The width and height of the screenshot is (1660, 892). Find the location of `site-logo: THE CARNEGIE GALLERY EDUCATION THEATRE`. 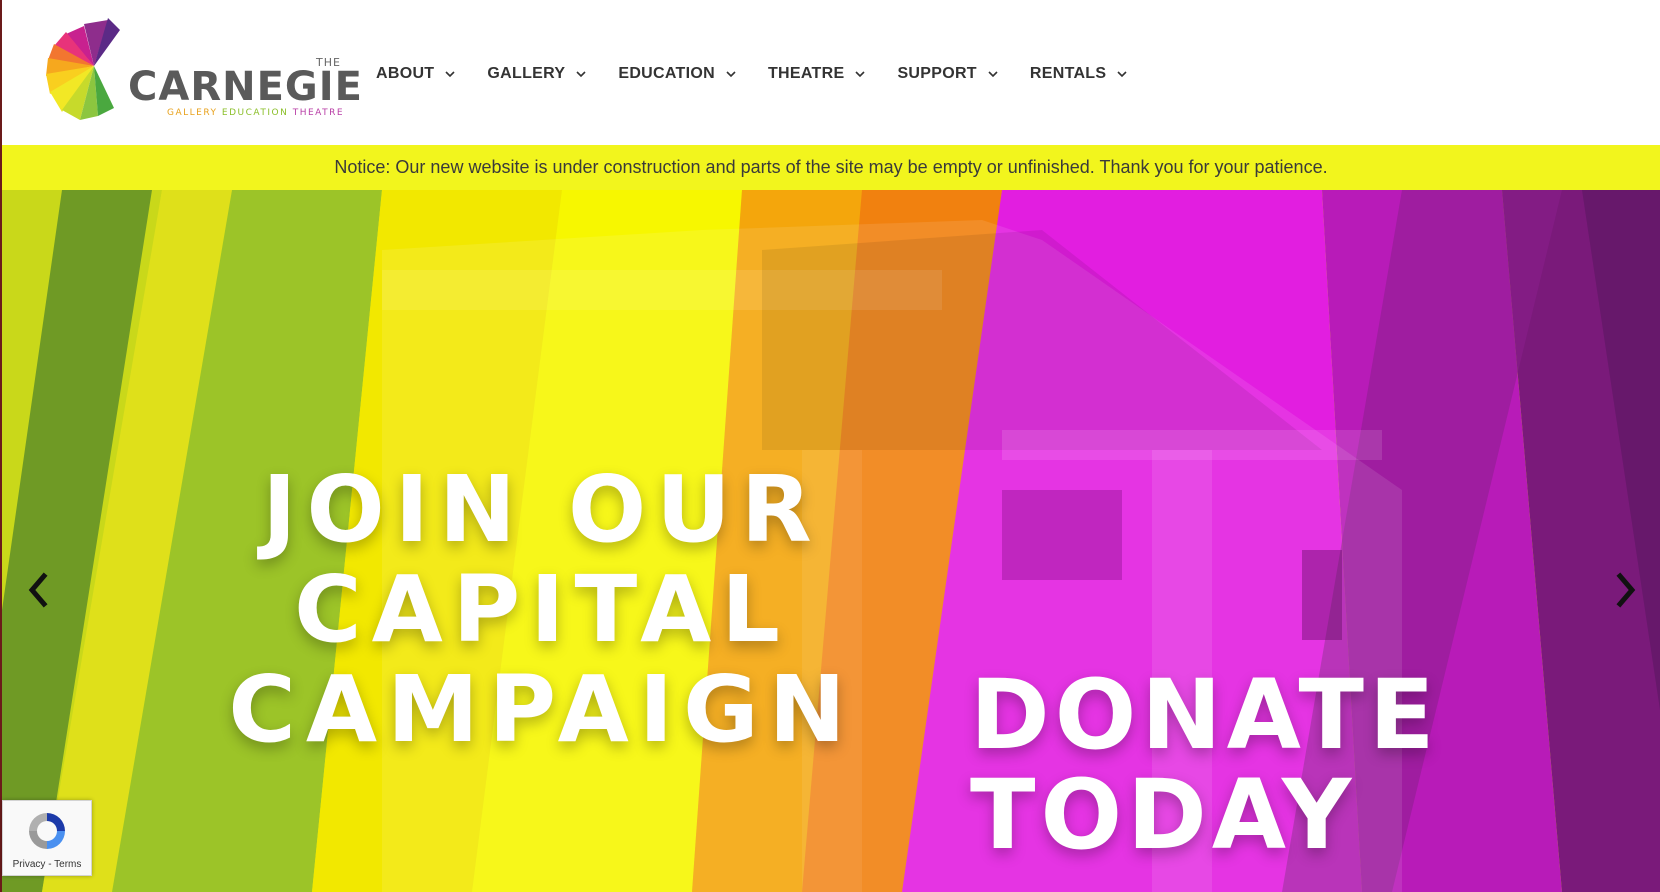

site-logo: THE CARNEGIE GALLERY EDUCATION THEATRE is located at coordinates (204, 72).